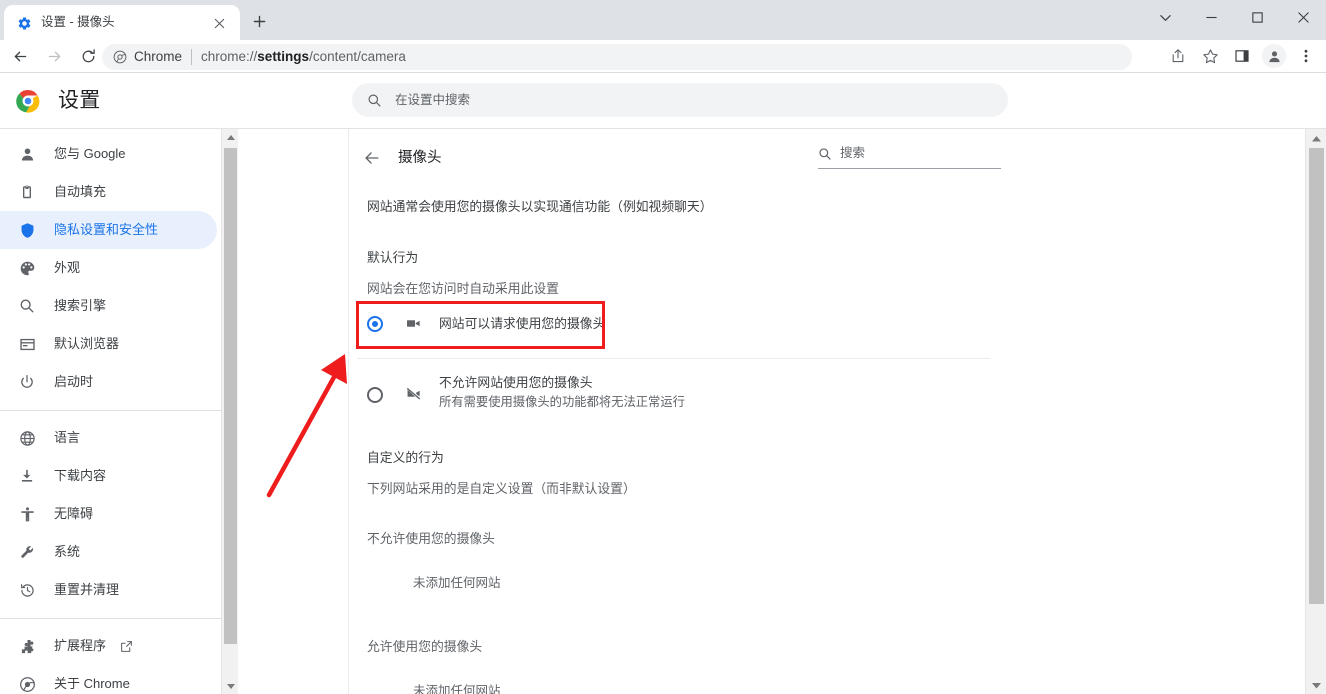 The height and width of the screenshot is (694, 1326). What do you see at coordinates (108, 646) in the screenshot?
I see `sidebar-item-extensions: 扩展程序` at bounding box center [108, 646].